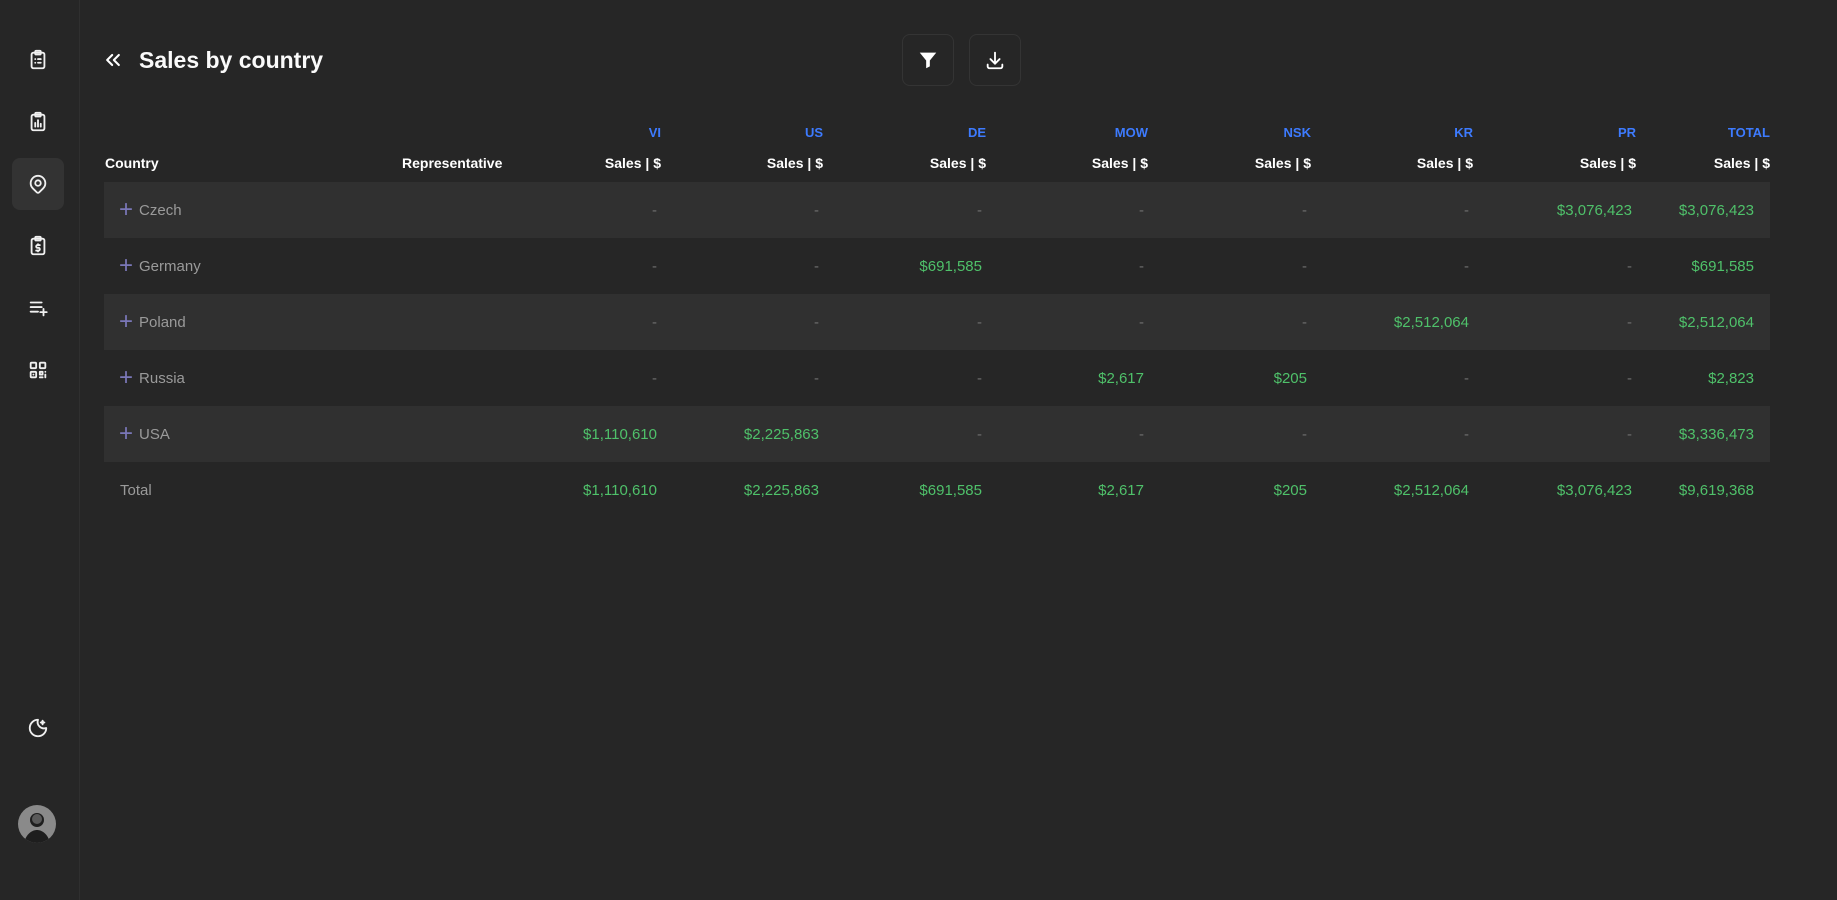 This screenshot has height=900, width=1837. What do you see at coordinates (1748, 132) in the screenshot?
I see `group-header-total: TOTAL` at bounding box center [1748, 132].